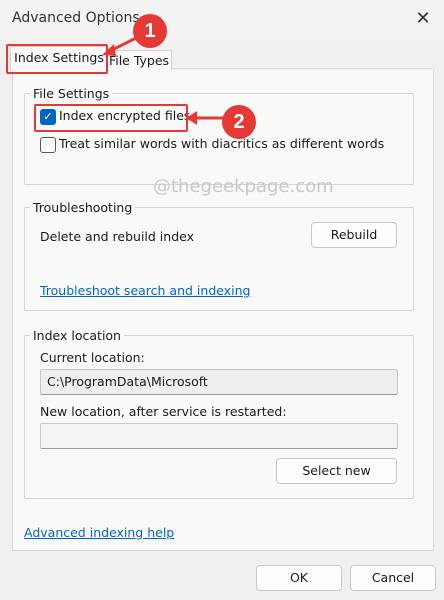 The image size is (444, 600). What do you see at coordinates (76, 18) in the screenshot?
I see `window-title: Advanced Options` at bounding box center [76, 18].